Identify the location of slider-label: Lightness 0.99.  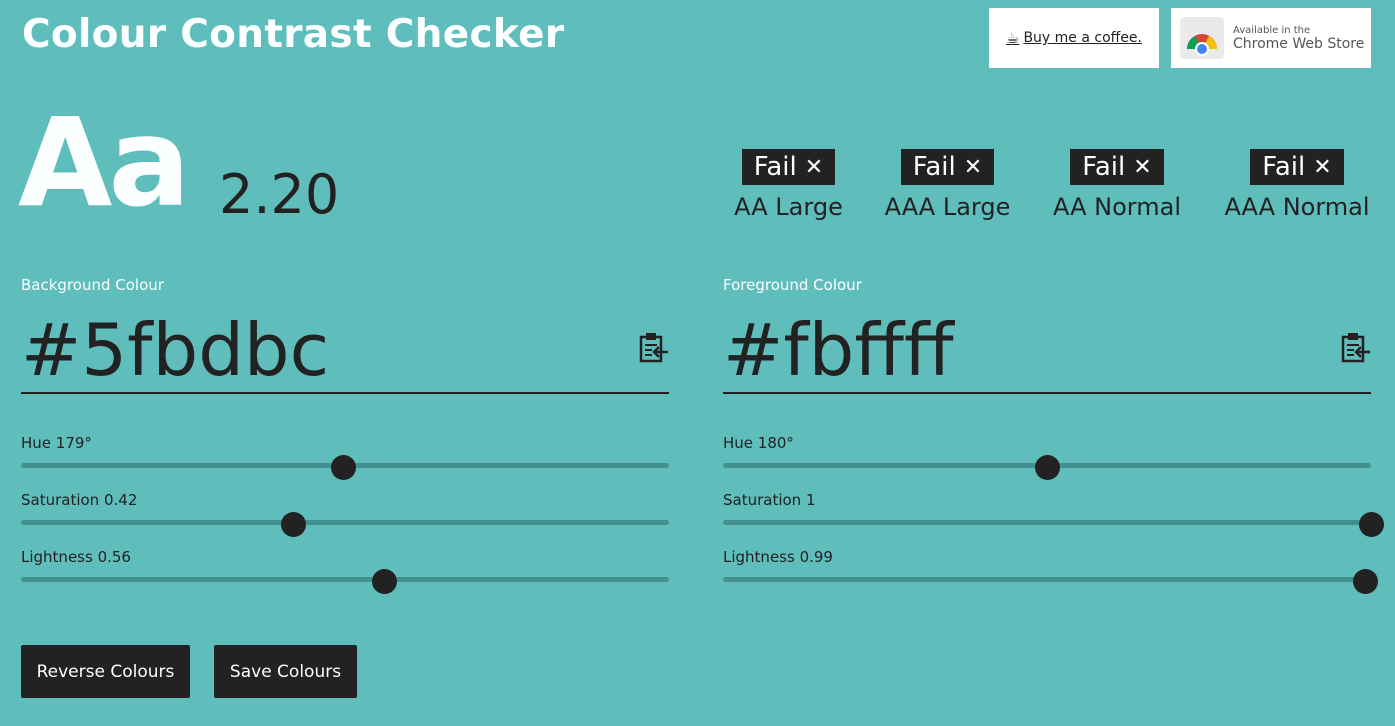
(778, 557).